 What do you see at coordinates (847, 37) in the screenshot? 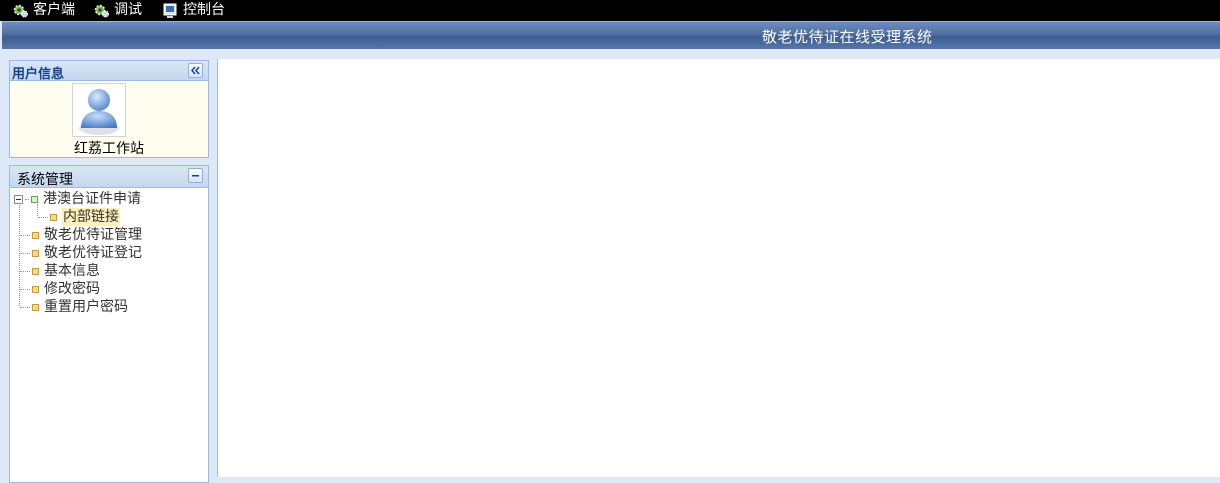
I see `system-title: 敬老优待证在线受理系统` at bounding box center [847, 37].